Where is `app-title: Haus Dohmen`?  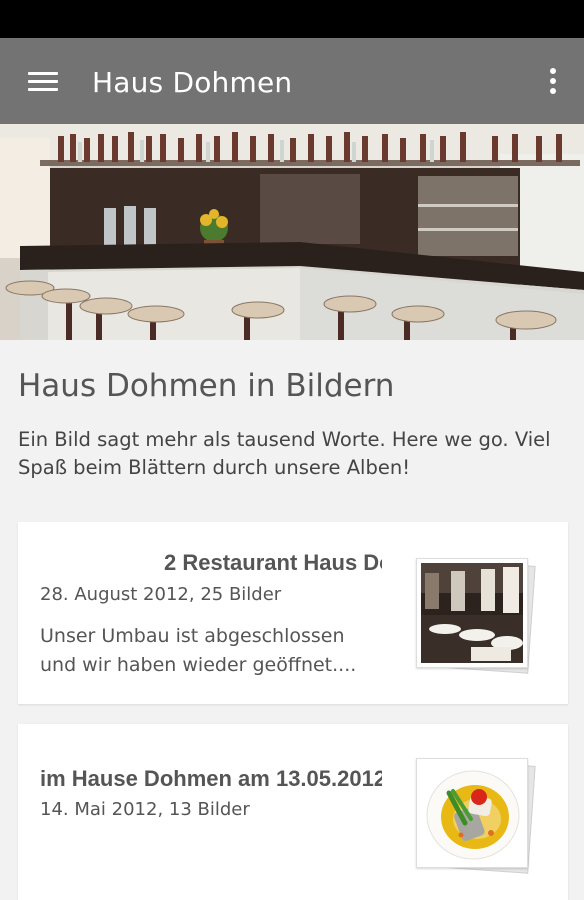
app-title: Haus Dohmen is located at coordinates (192, 82).